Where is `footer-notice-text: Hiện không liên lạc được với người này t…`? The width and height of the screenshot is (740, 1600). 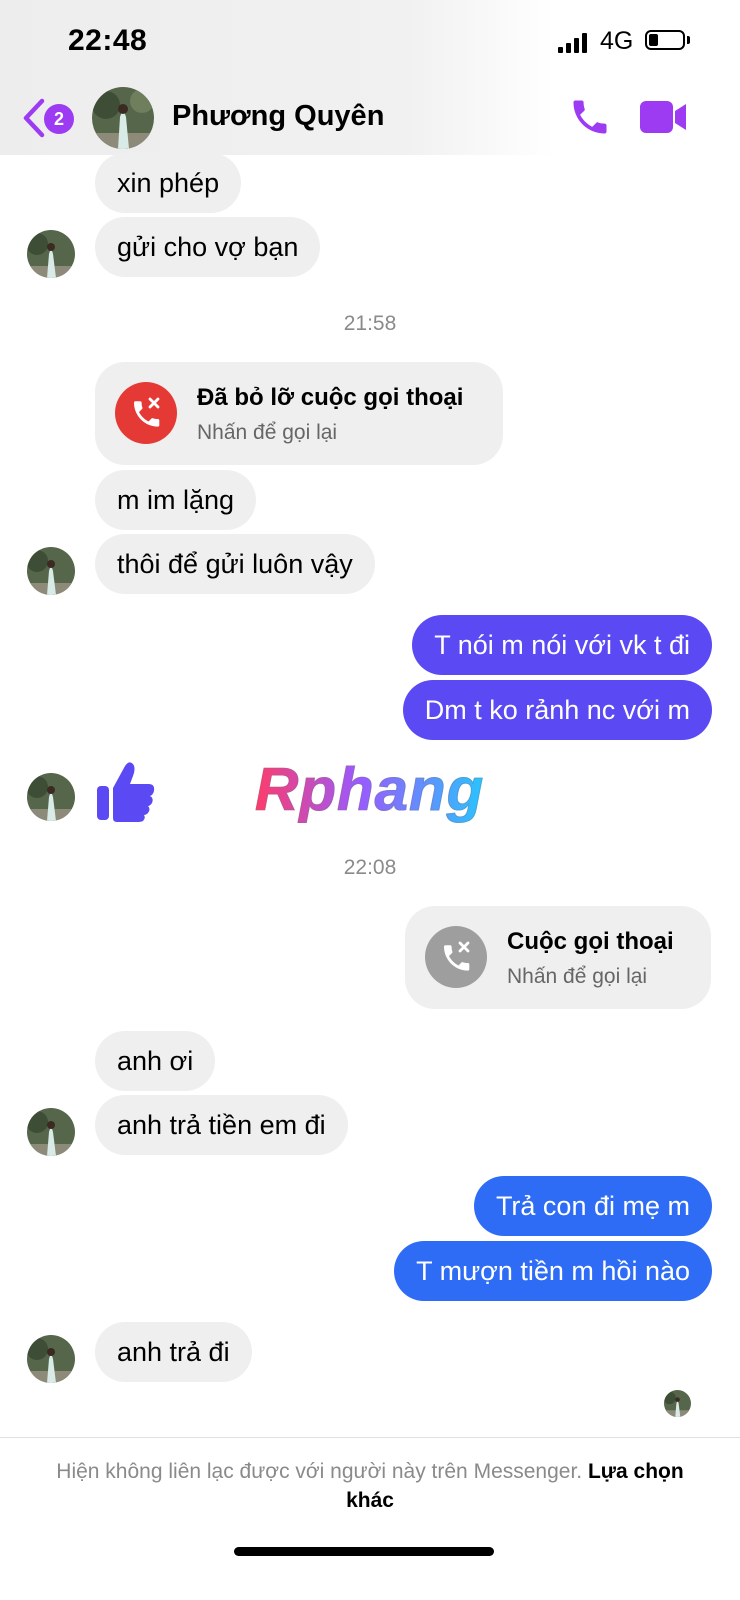 footer-notice-text: Hiện không liên lạc được với người này t… is located at coordinates (319, 1471).